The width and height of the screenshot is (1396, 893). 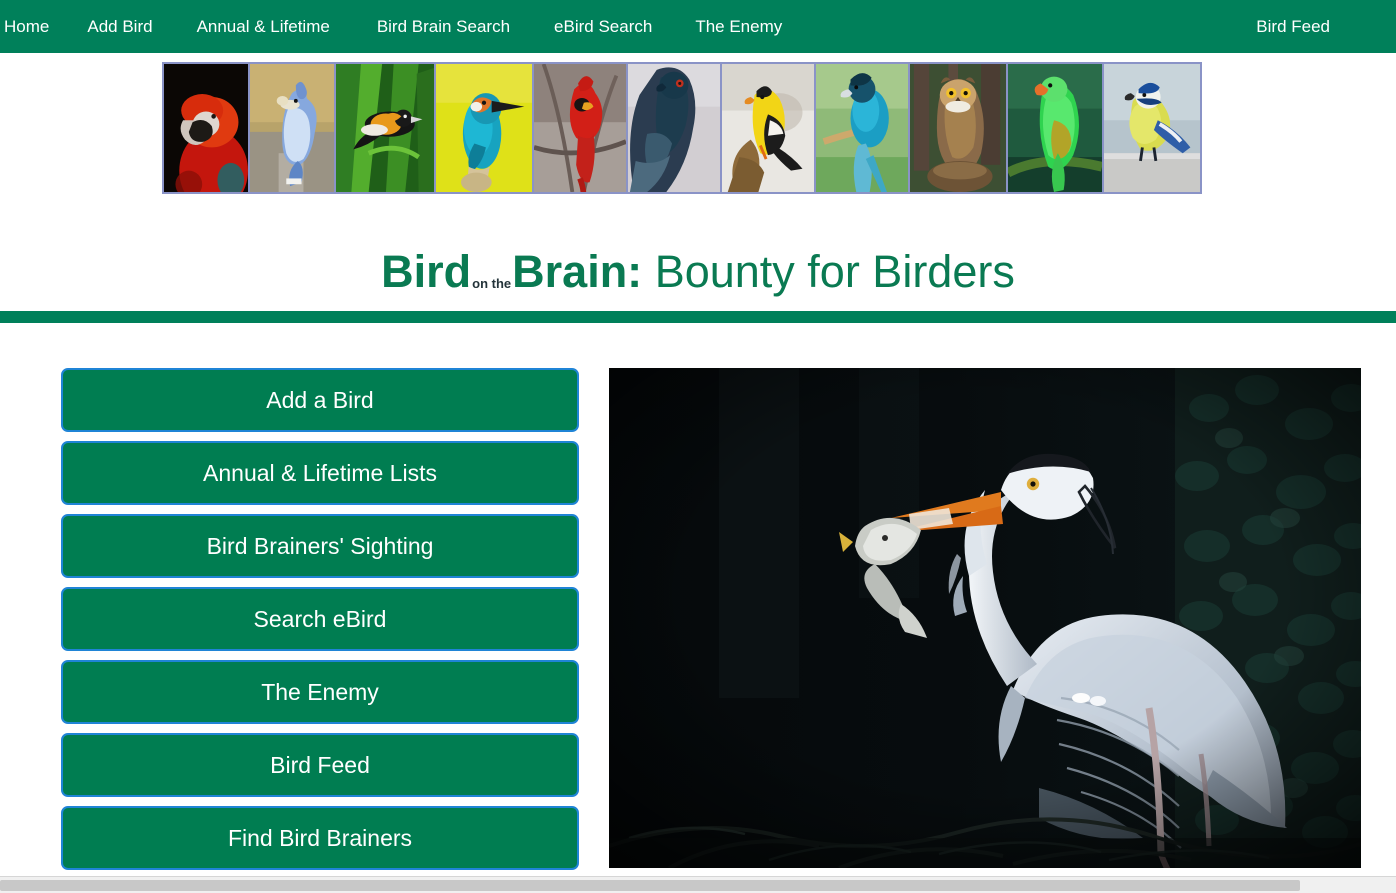 What do you see at coordinates (320, 546) in the screenshot?
I see `menu-button-bird-brainers-sighting: Bird Brainers' Sighting` at bounding box center [320, 546].